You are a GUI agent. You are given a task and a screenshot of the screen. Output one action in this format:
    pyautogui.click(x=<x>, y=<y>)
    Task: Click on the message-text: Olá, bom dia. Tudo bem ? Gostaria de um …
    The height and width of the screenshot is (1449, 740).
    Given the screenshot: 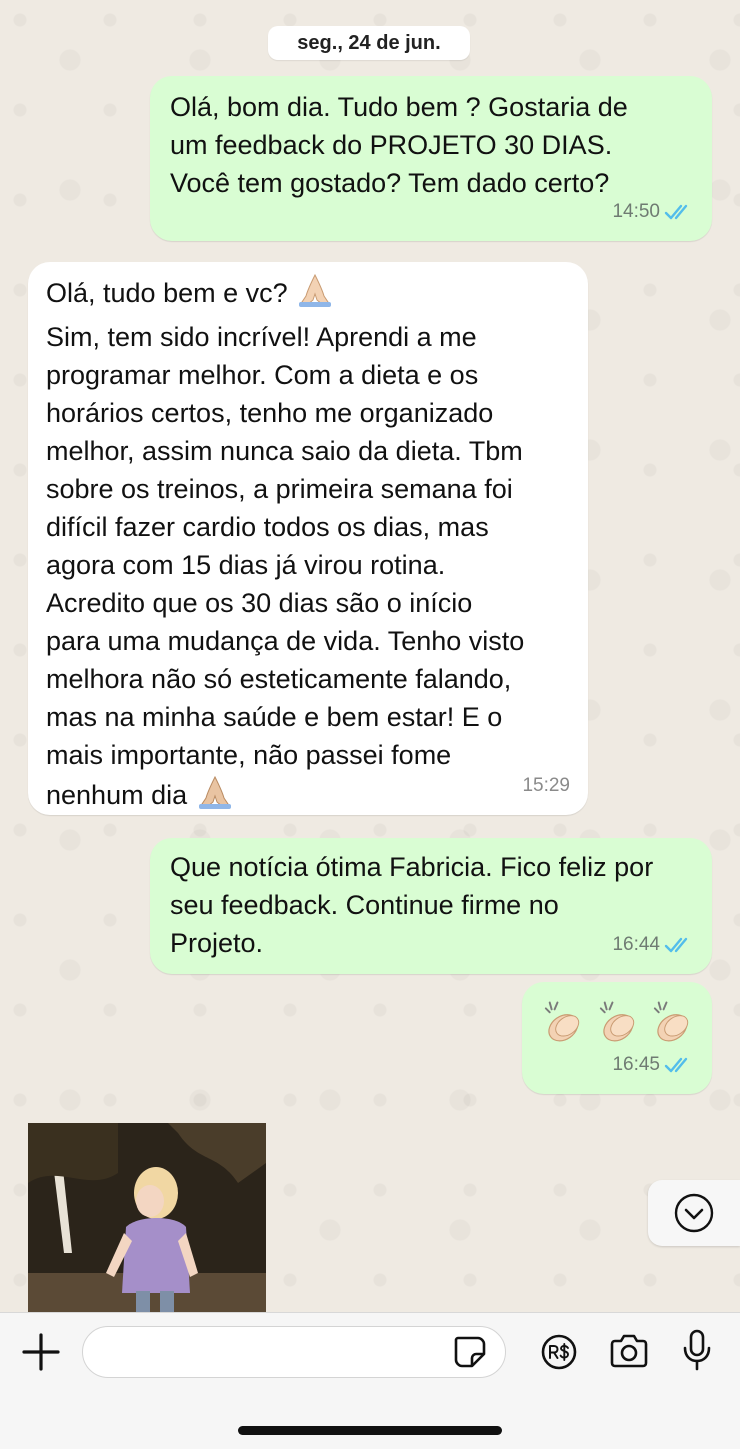 What is the action you would take?
    pyautogui.click(x=399, y=145)
    